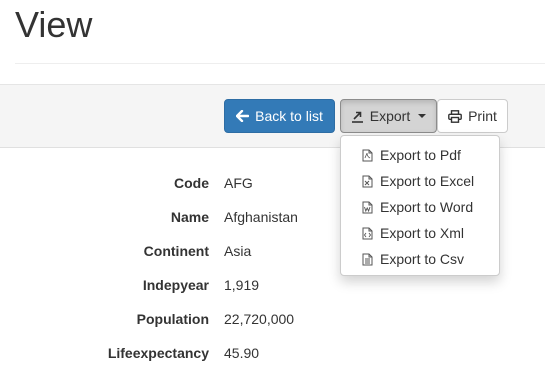 The width and height of the screenshot is (545, 373). What do you see at coordinates (367, 181) in the screenshot?
I see `file-excel-icon` at bounding box center [367, 181].